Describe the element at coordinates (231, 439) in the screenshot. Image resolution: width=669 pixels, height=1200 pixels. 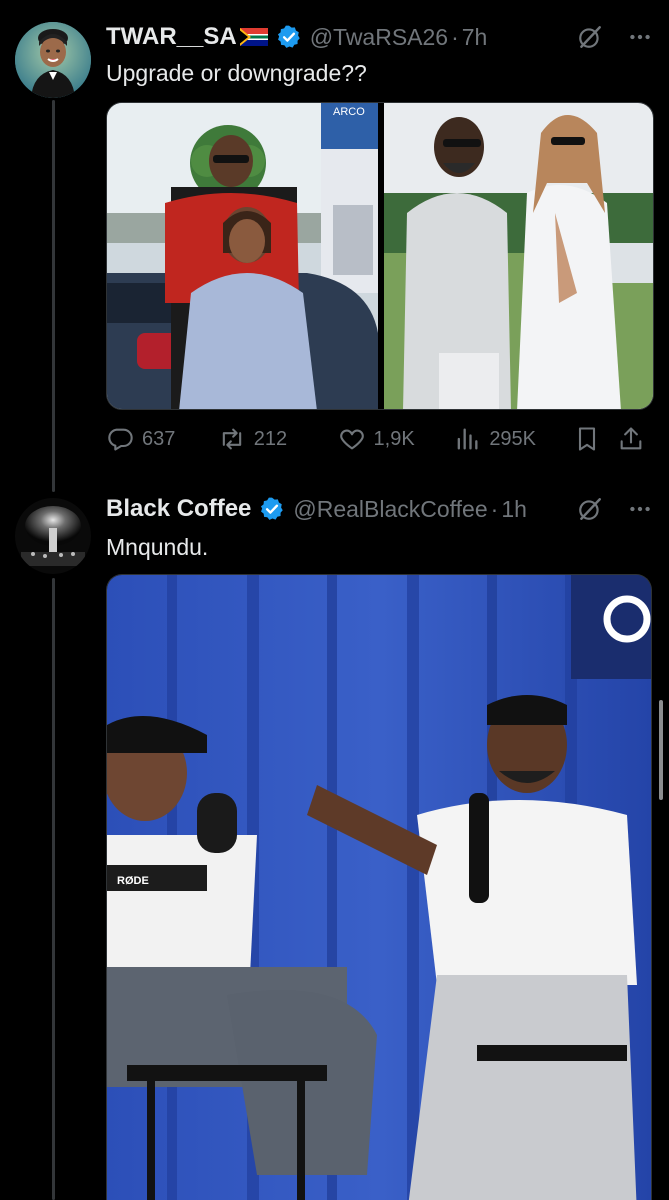
I see `repost-icon` at that location.